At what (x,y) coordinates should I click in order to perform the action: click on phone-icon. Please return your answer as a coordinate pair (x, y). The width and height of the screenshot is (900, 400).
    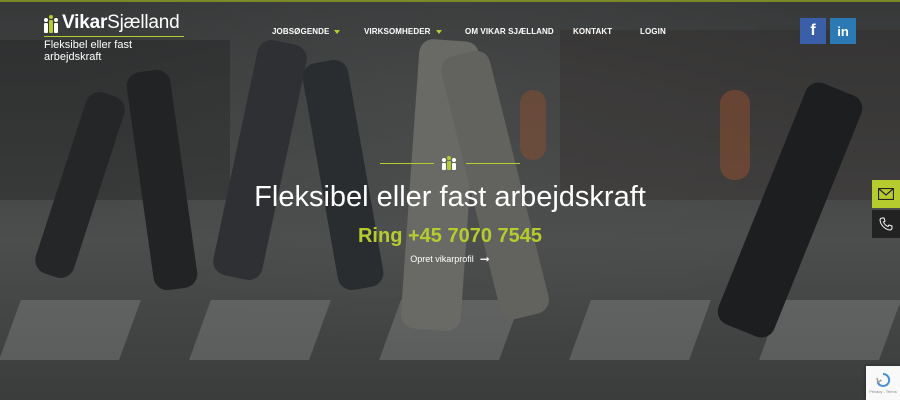
    Looking at the image, I should click on (886, 224).